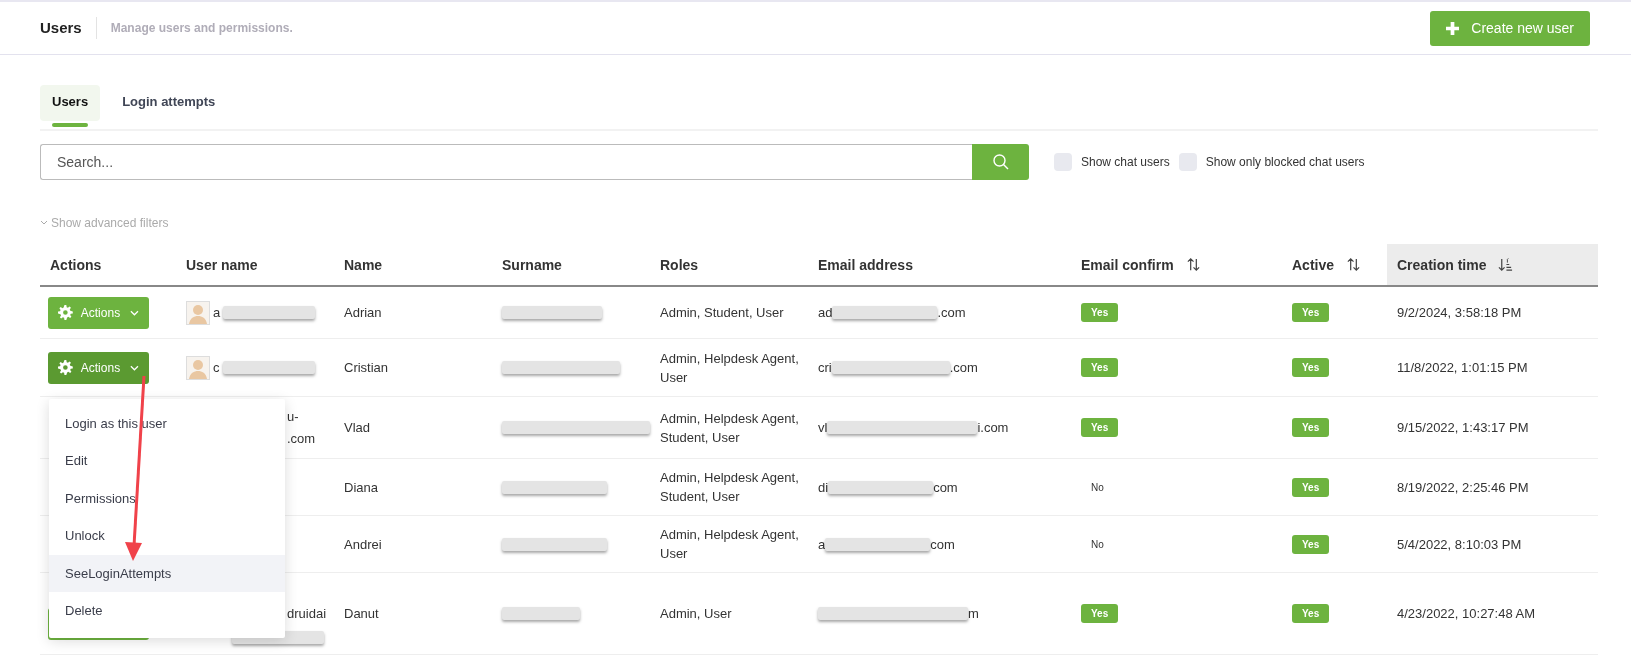 The width and height of the screenshot is (1631, 671). What do you see at coordinates (729, 264) in the screenshot?
I see `column-header: Roles` at bounding box center [729, 264].